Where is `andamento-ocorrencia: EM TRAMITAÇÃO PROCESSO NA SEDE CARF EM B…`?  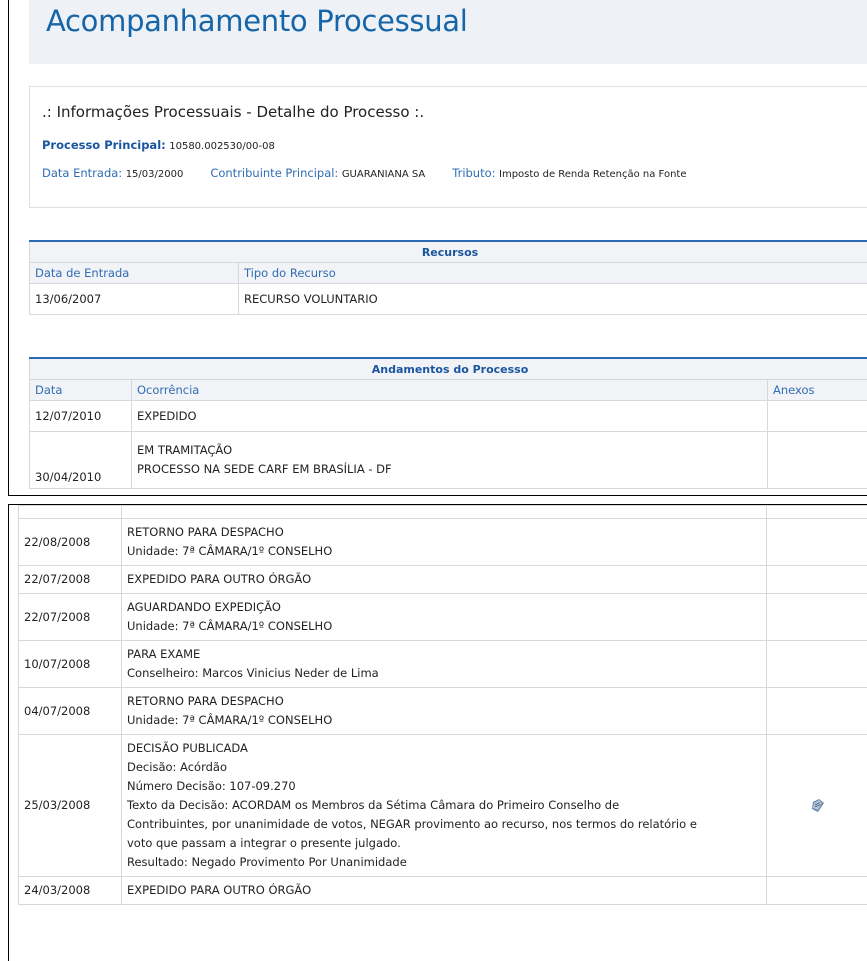
andamento-ocorrencia: EM TRAMITAÇÃO PROCESSO NA SEDE CARF EM B… is located at coordinates (450, 460).